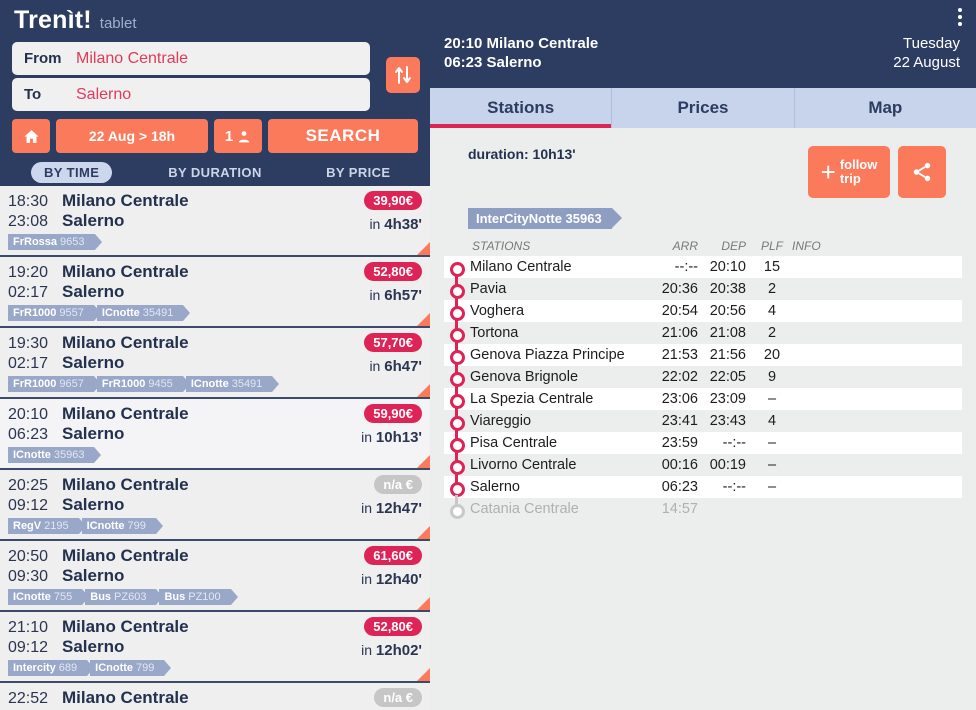  What do you see at coordinates (772, 465) in the screenshot?
I see `station-platform: –` at bounding box center [772, 465].